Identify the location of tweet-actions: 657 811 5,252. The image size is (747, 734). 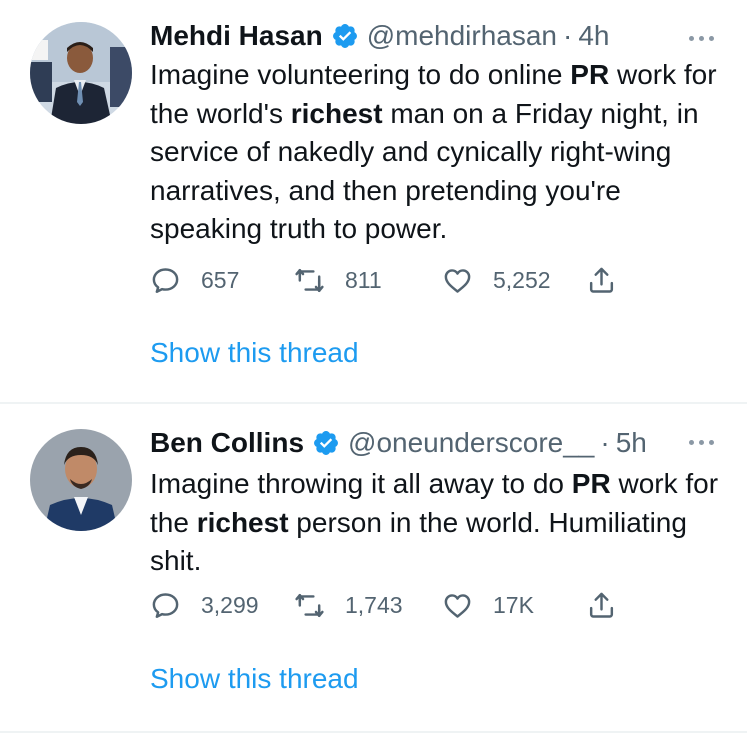
(385, 282).